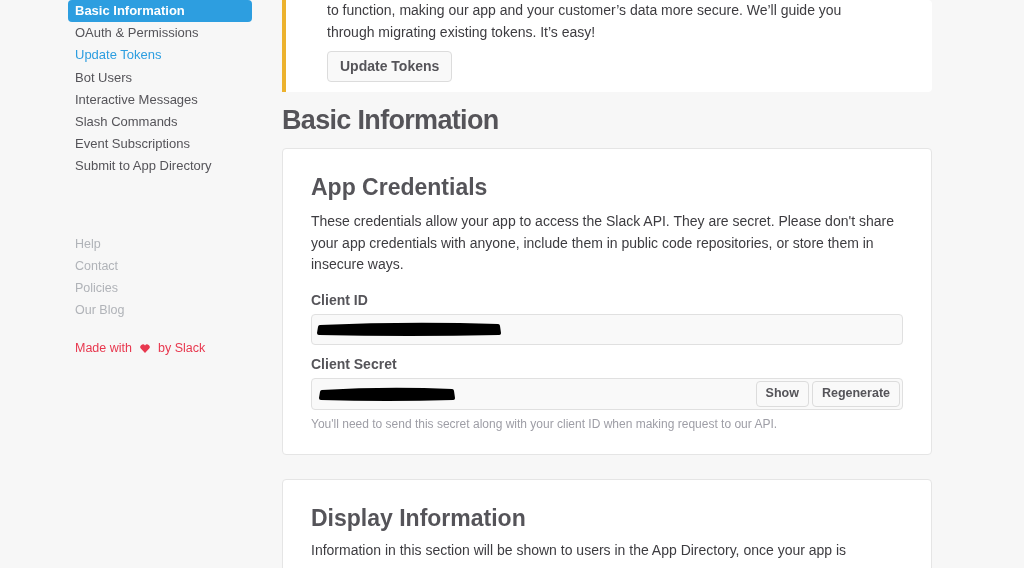 Image resolution: width=1024 pixels, height=568 pixels. What do you see at coordinates (400, 187) in the screenshot?
I see `section-title: App Credentials` at bounding box center [400, 187].